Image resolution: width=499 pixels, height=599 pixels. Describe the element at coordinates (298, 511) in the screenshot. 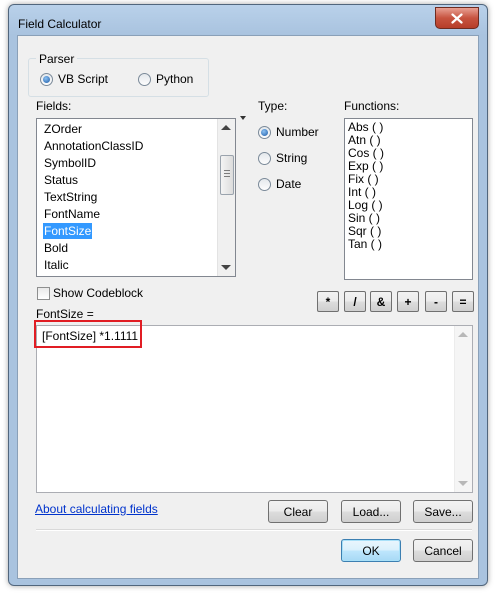

I see `clear-button: Clear` at that location.